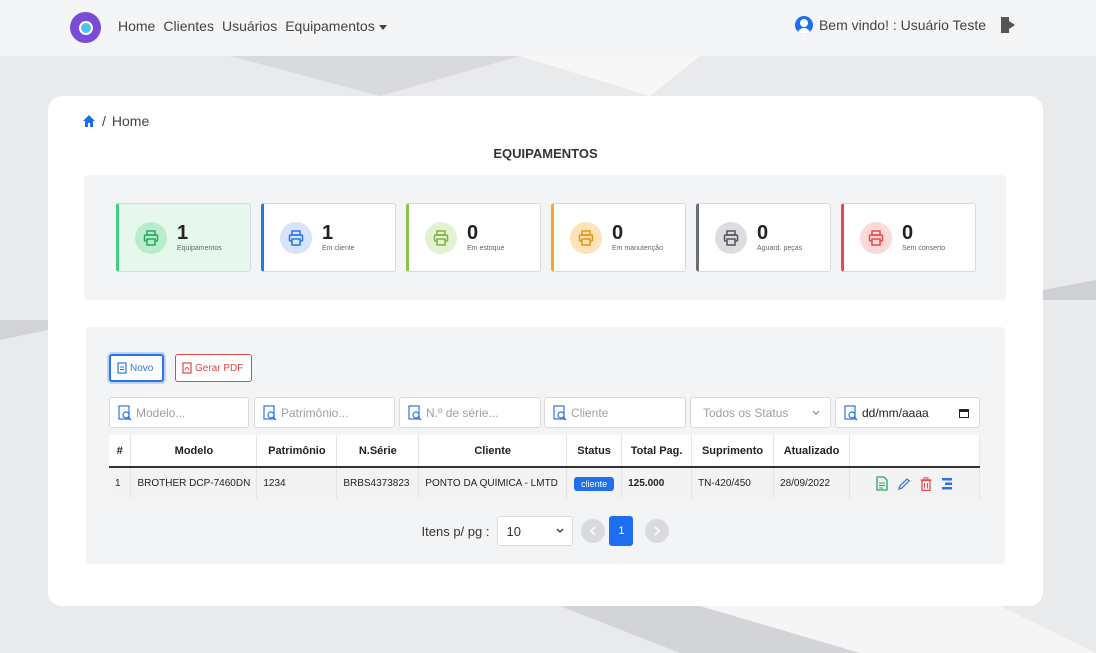 The height and width of the screenshot is (653, 1096). I want to click on page-title: EQUIPAMENTOS, so click(545, 153).